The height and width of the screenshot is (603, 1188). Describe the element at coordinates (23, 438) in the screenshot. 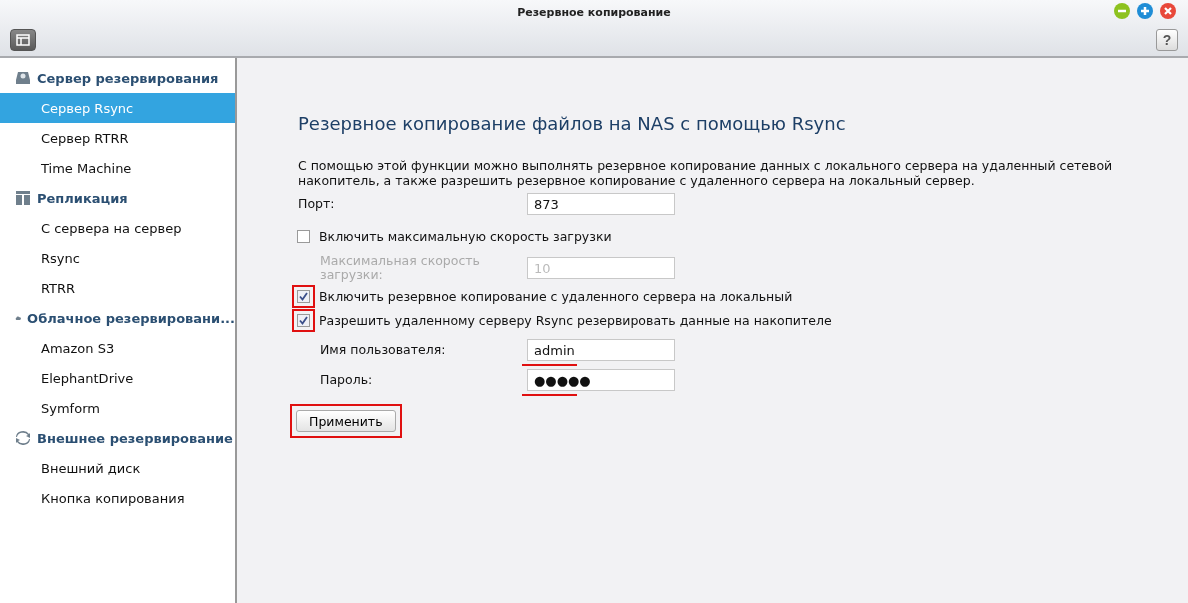

I see `sync-icon` at that location.